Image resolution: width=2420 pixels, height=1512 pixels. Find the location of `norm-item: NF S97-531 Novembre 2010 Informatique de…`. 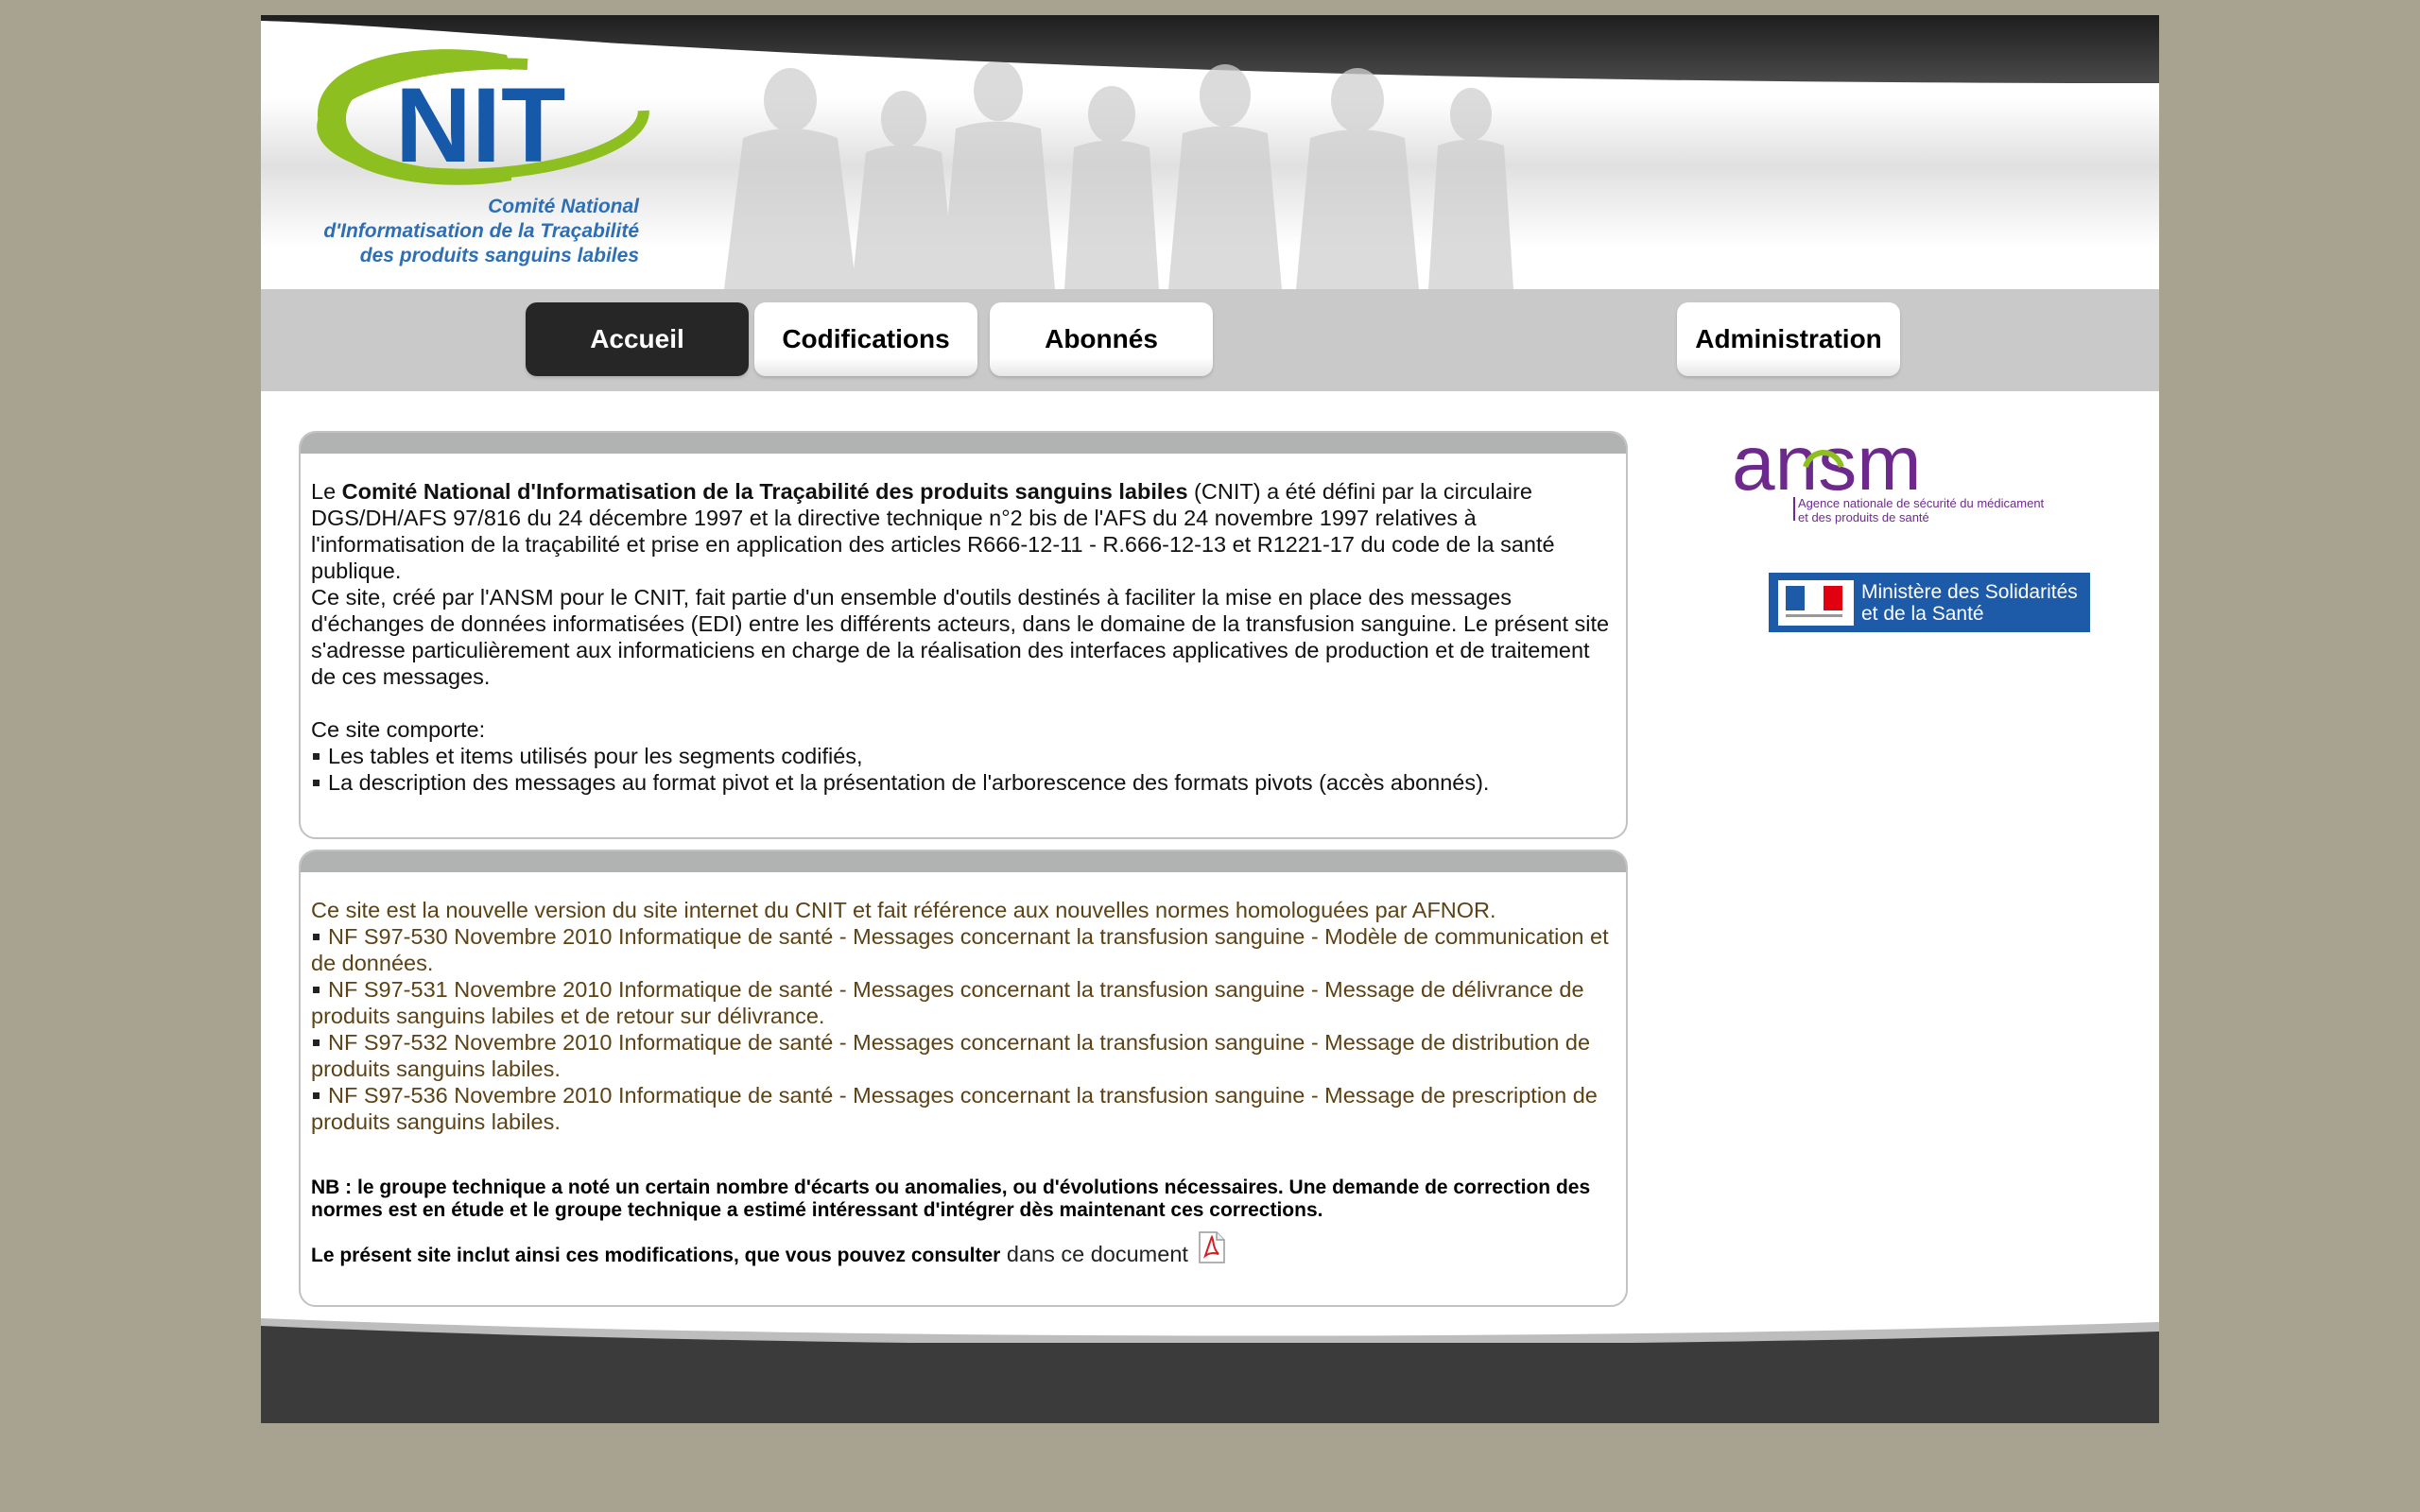

norm-item: NF S97-531 Novembre 2010 Informatique de… is located at coordinates (963, 1002).